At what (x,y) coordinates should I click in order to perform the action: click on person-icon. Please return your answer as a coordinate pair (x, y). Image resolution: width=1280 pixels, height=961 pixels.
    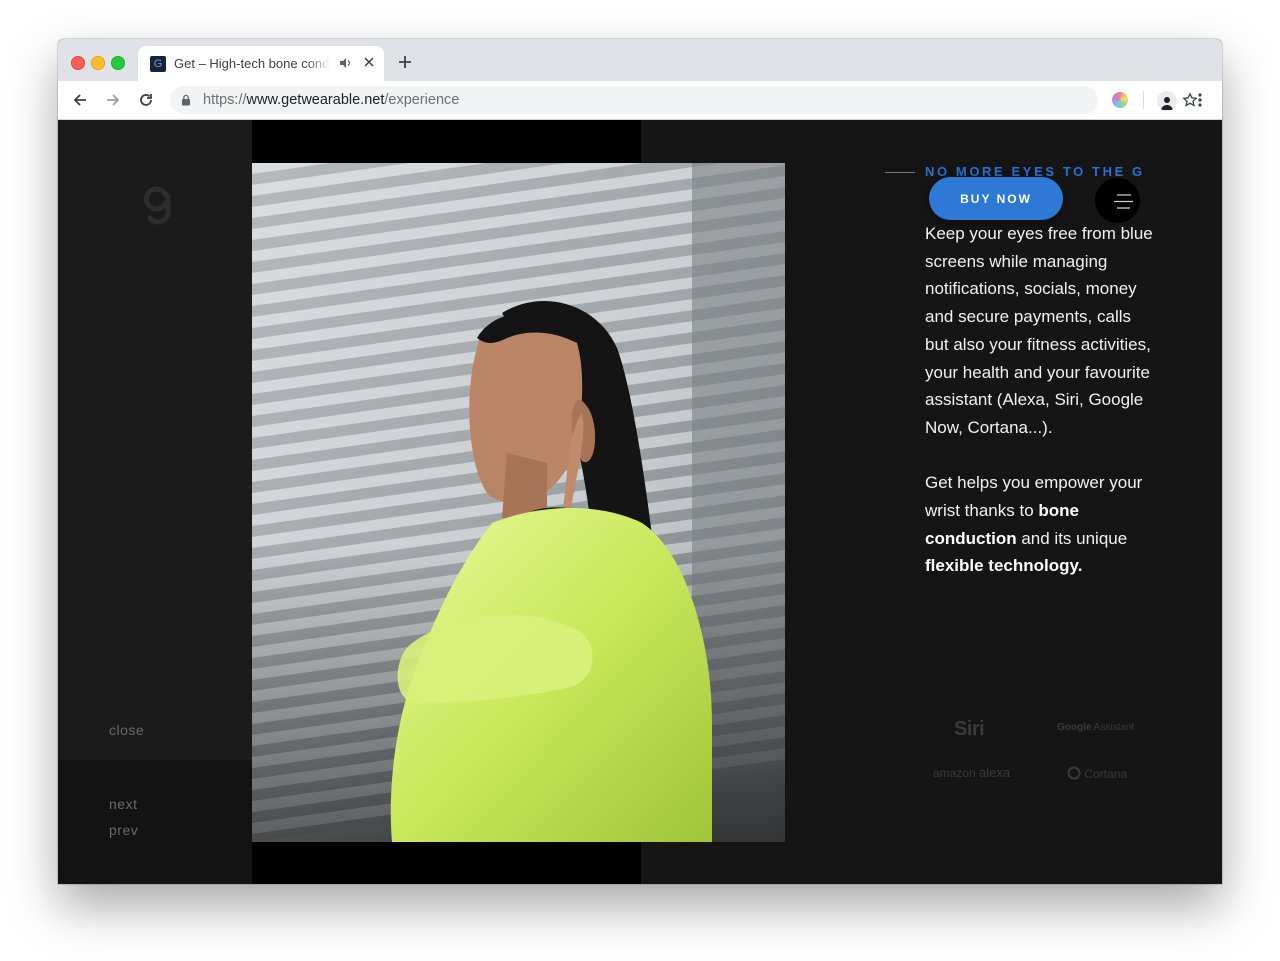
    Looking at the image, I should click on (1167, 103).